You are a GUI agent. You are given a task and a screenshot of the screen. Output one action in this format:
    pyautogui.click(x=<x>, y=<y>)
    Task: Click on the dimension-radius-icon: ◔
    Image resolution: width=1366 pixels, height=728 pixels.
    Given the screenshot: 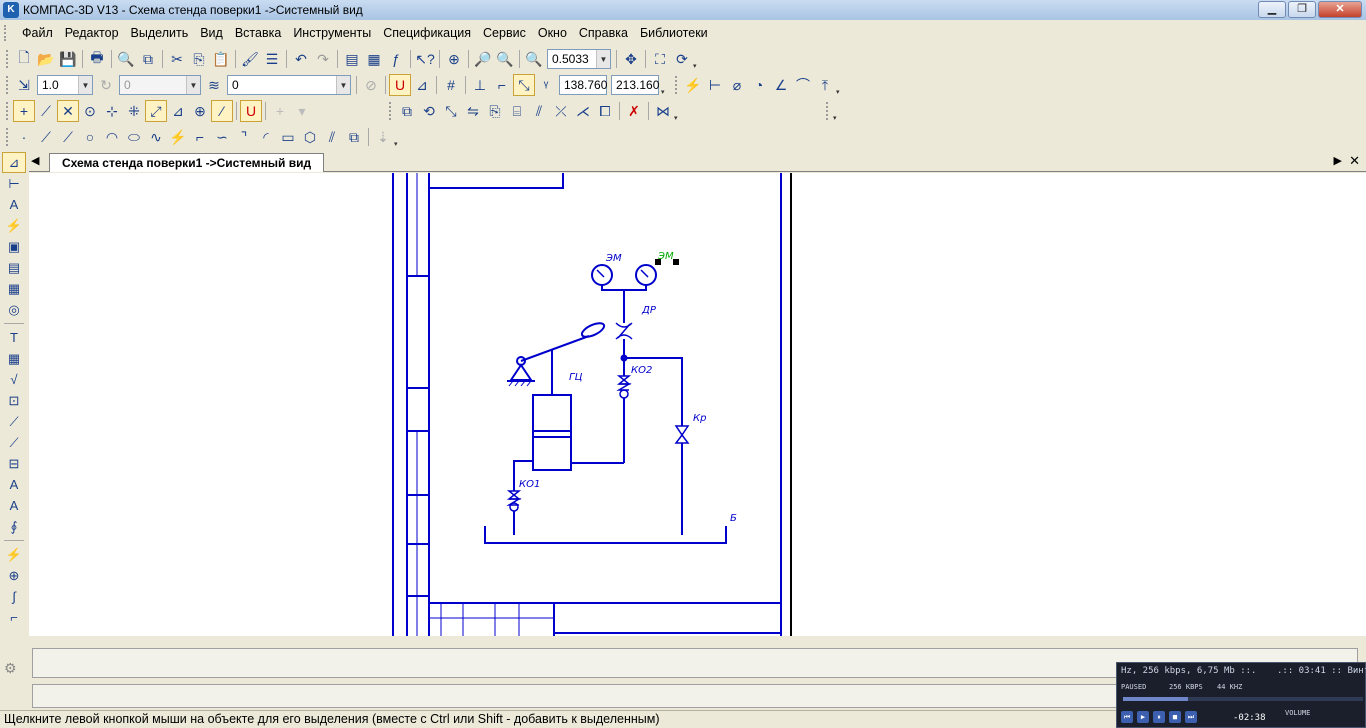 What is the action you would take?
    pyautogui.click(x=759, y=85)
    